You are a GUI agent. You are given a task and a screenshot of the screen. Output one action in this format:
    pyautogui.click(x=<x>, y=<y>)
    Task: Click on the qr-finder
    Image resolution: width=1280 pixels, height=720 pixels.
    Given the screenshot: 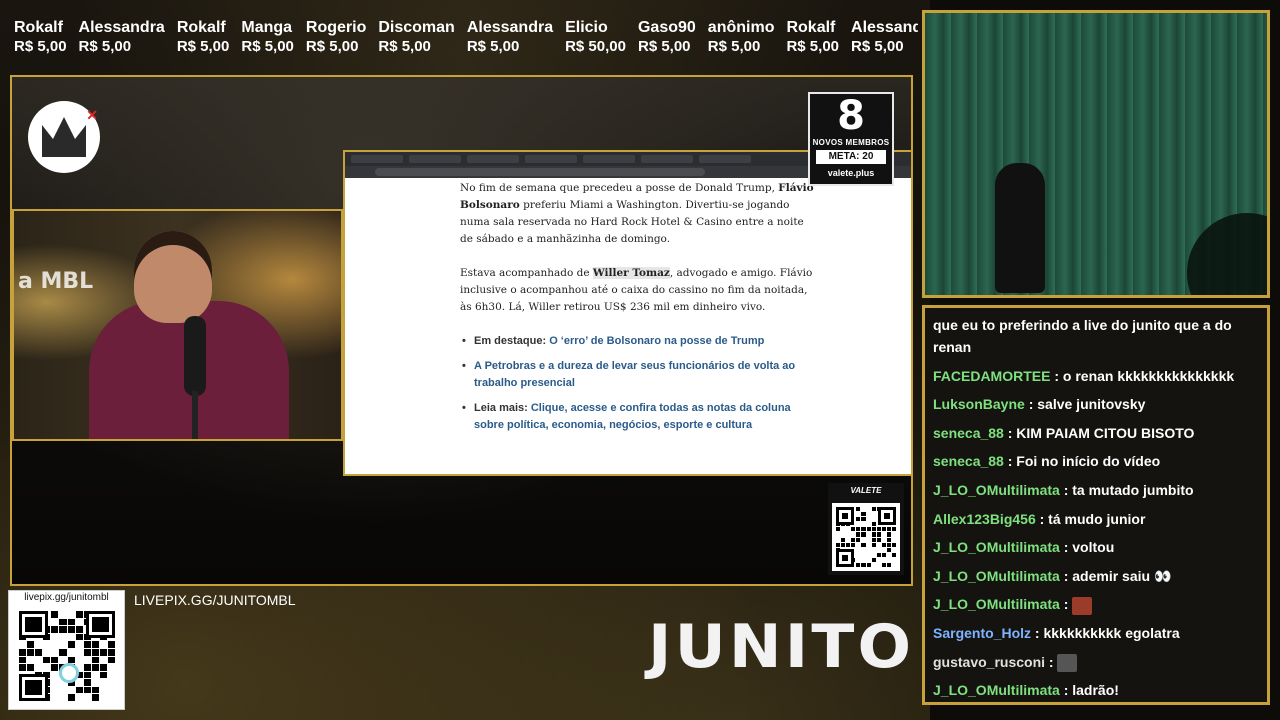 What is the action you would take?
    pyautogui.click(x=845, y=516)
    